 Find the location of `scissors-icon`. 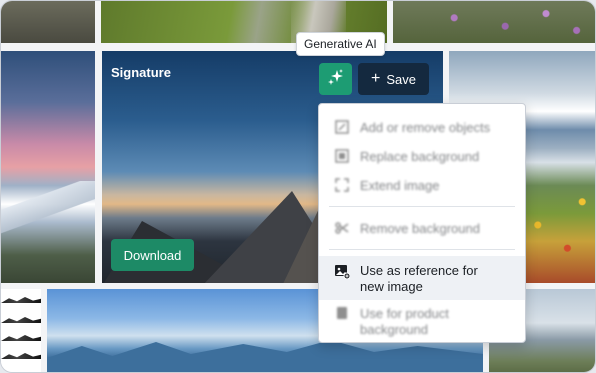

scissors-icon is located at coordinates (342, 228).